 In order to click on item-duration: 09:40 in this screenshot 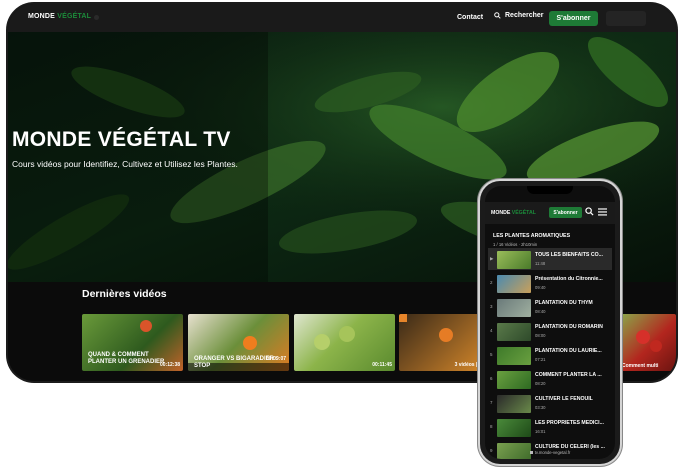, I will do `click(540, 287)`.